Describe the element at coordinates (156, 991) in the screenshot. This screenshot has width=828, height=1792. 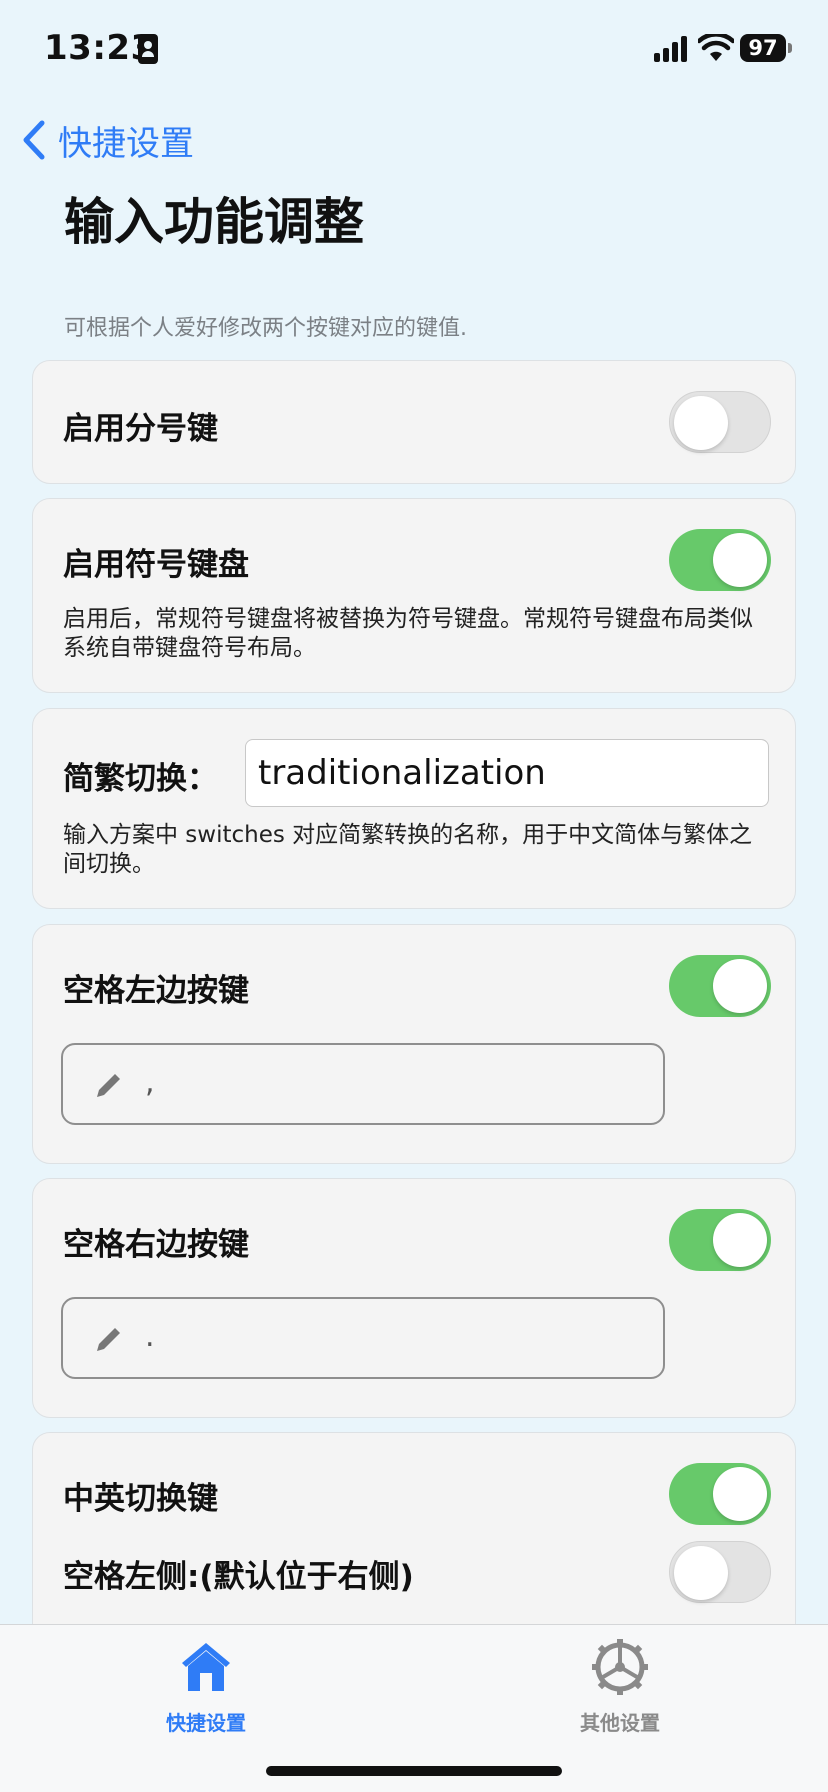
I see `space-left-key-label: 空格左边按键` at that location.